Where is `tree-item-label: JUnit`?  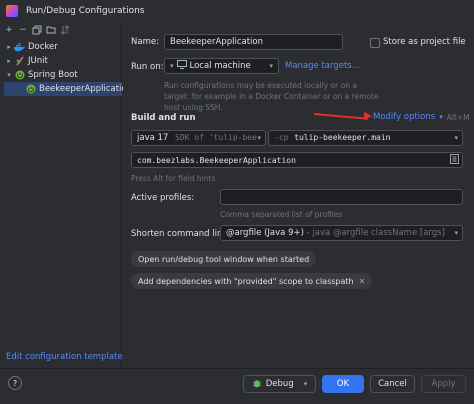
tree-item-label: JUnit is located at coordinates (38, 61).